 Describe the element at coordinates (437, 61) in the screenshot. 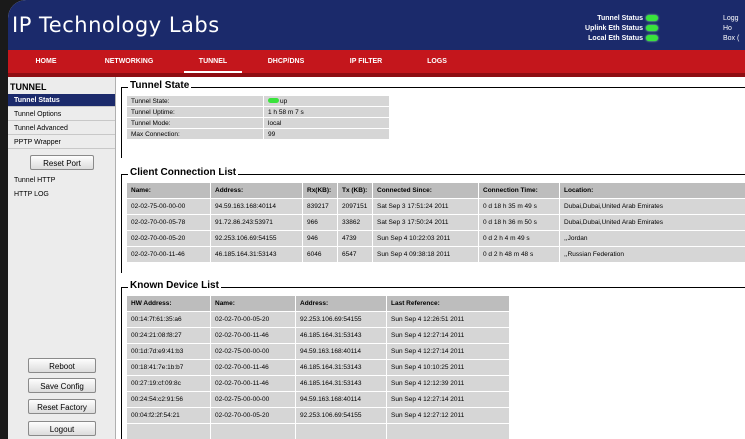

I see `nav-logs: LOGS` at that location.